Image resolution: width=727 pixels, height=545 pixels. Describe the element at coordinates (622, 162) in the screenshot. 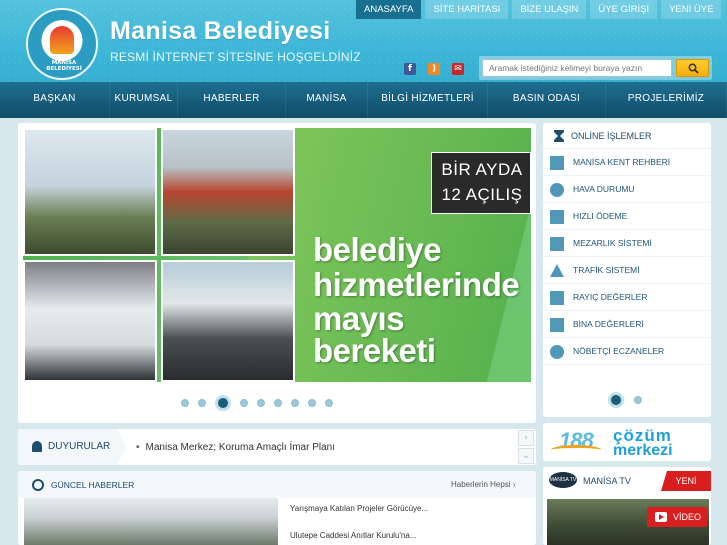

I see `online-service-label: MANİSA KENT REHBERİ` at that location.